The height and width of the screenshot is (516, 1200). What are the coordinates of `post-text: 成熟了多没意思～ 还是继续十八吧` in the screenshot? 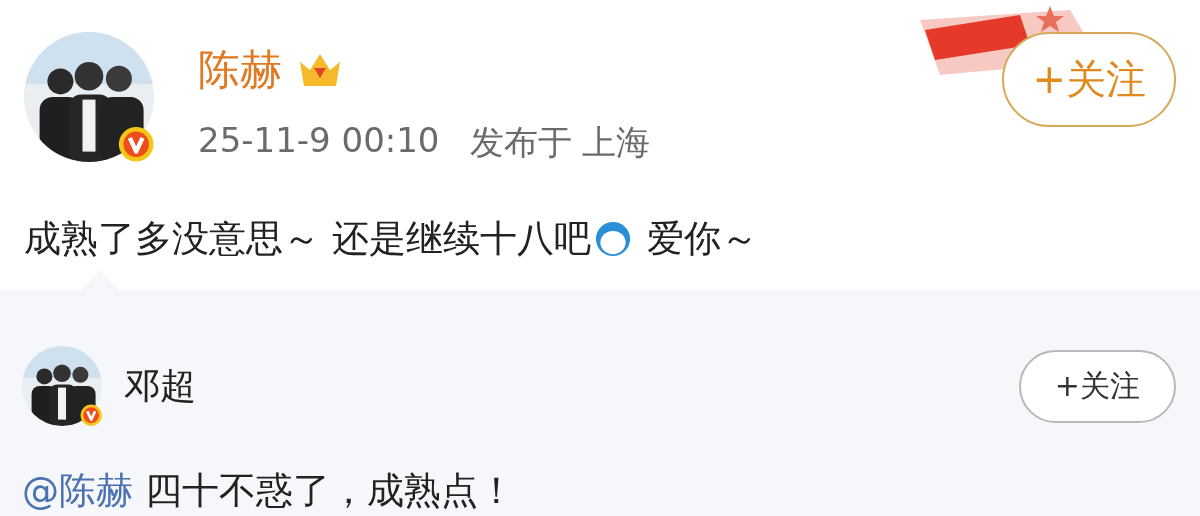 It's located at (307, 239).